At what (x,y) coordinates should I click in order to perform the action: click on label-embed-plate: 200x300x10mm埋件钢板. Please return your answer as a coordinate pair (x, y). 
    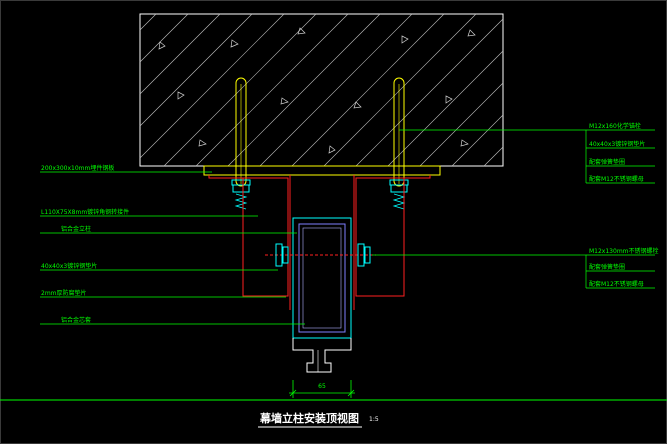
    Looking at the image, I should click on (77, 168).